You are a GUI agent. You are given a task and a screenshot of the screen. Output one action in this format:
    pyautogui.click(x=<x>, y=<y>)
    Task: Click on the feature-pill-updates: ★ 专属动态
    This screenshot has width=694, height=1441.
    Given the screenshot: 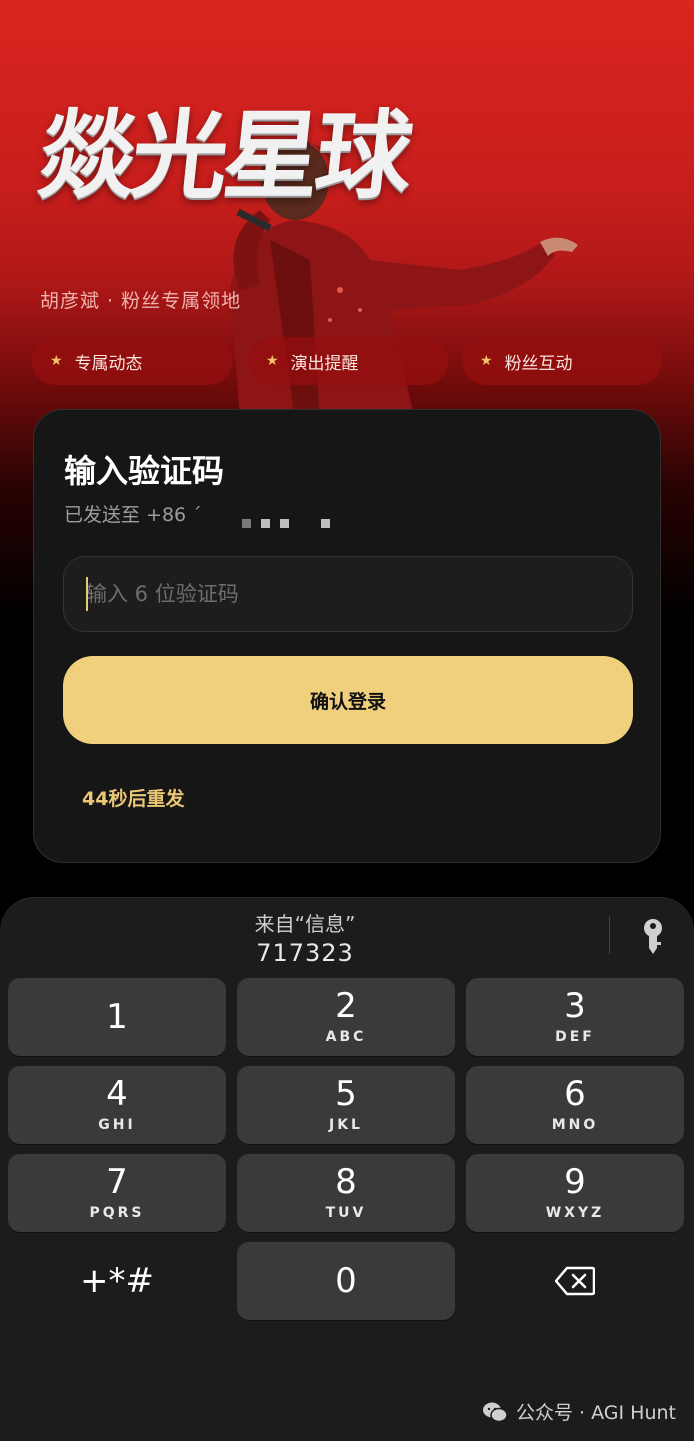 What is the action you would take?
    pyautogui.click(x=132, y=361)
    